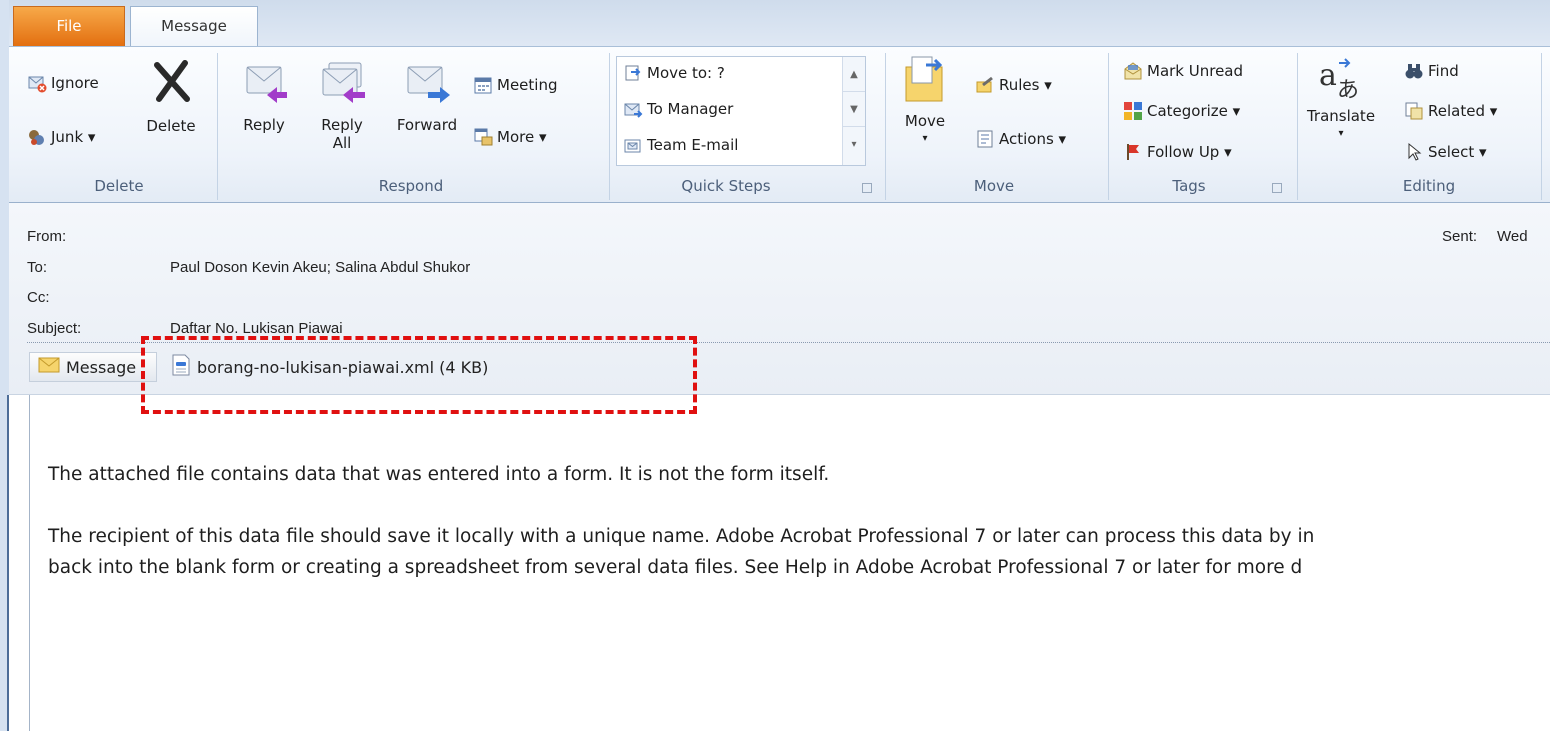 Image resolution: width=1550 pixels, height=731 pixels. Describe the element at coordinates (38, 297) in the screenshot. I see `cc-label: Cc:` at that location.